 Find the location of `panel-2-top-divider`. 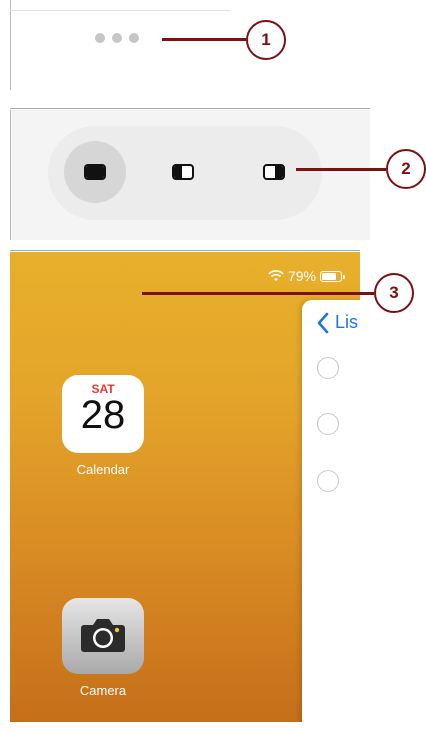

panel-2-top-divider is located at coordinates (190, 108).